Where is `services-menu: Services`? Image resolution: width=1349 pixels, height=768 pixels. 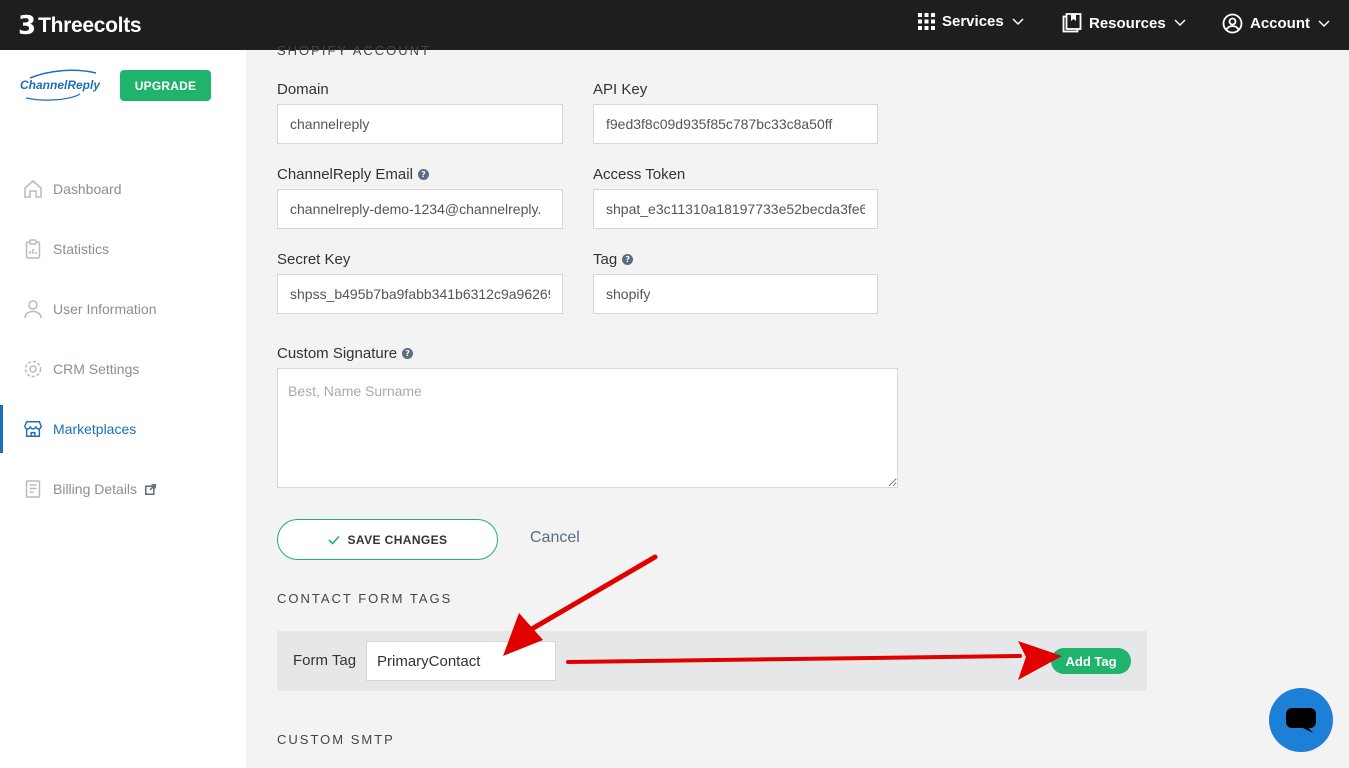
services-menu: Services is located at coordinates (971, 21).